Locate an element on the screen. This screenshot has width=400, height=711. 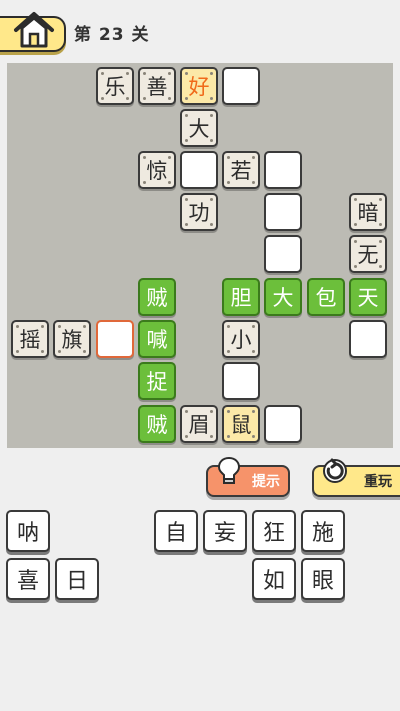
board-cell-r3c8: 暗 is located at coordinates (368, 212).